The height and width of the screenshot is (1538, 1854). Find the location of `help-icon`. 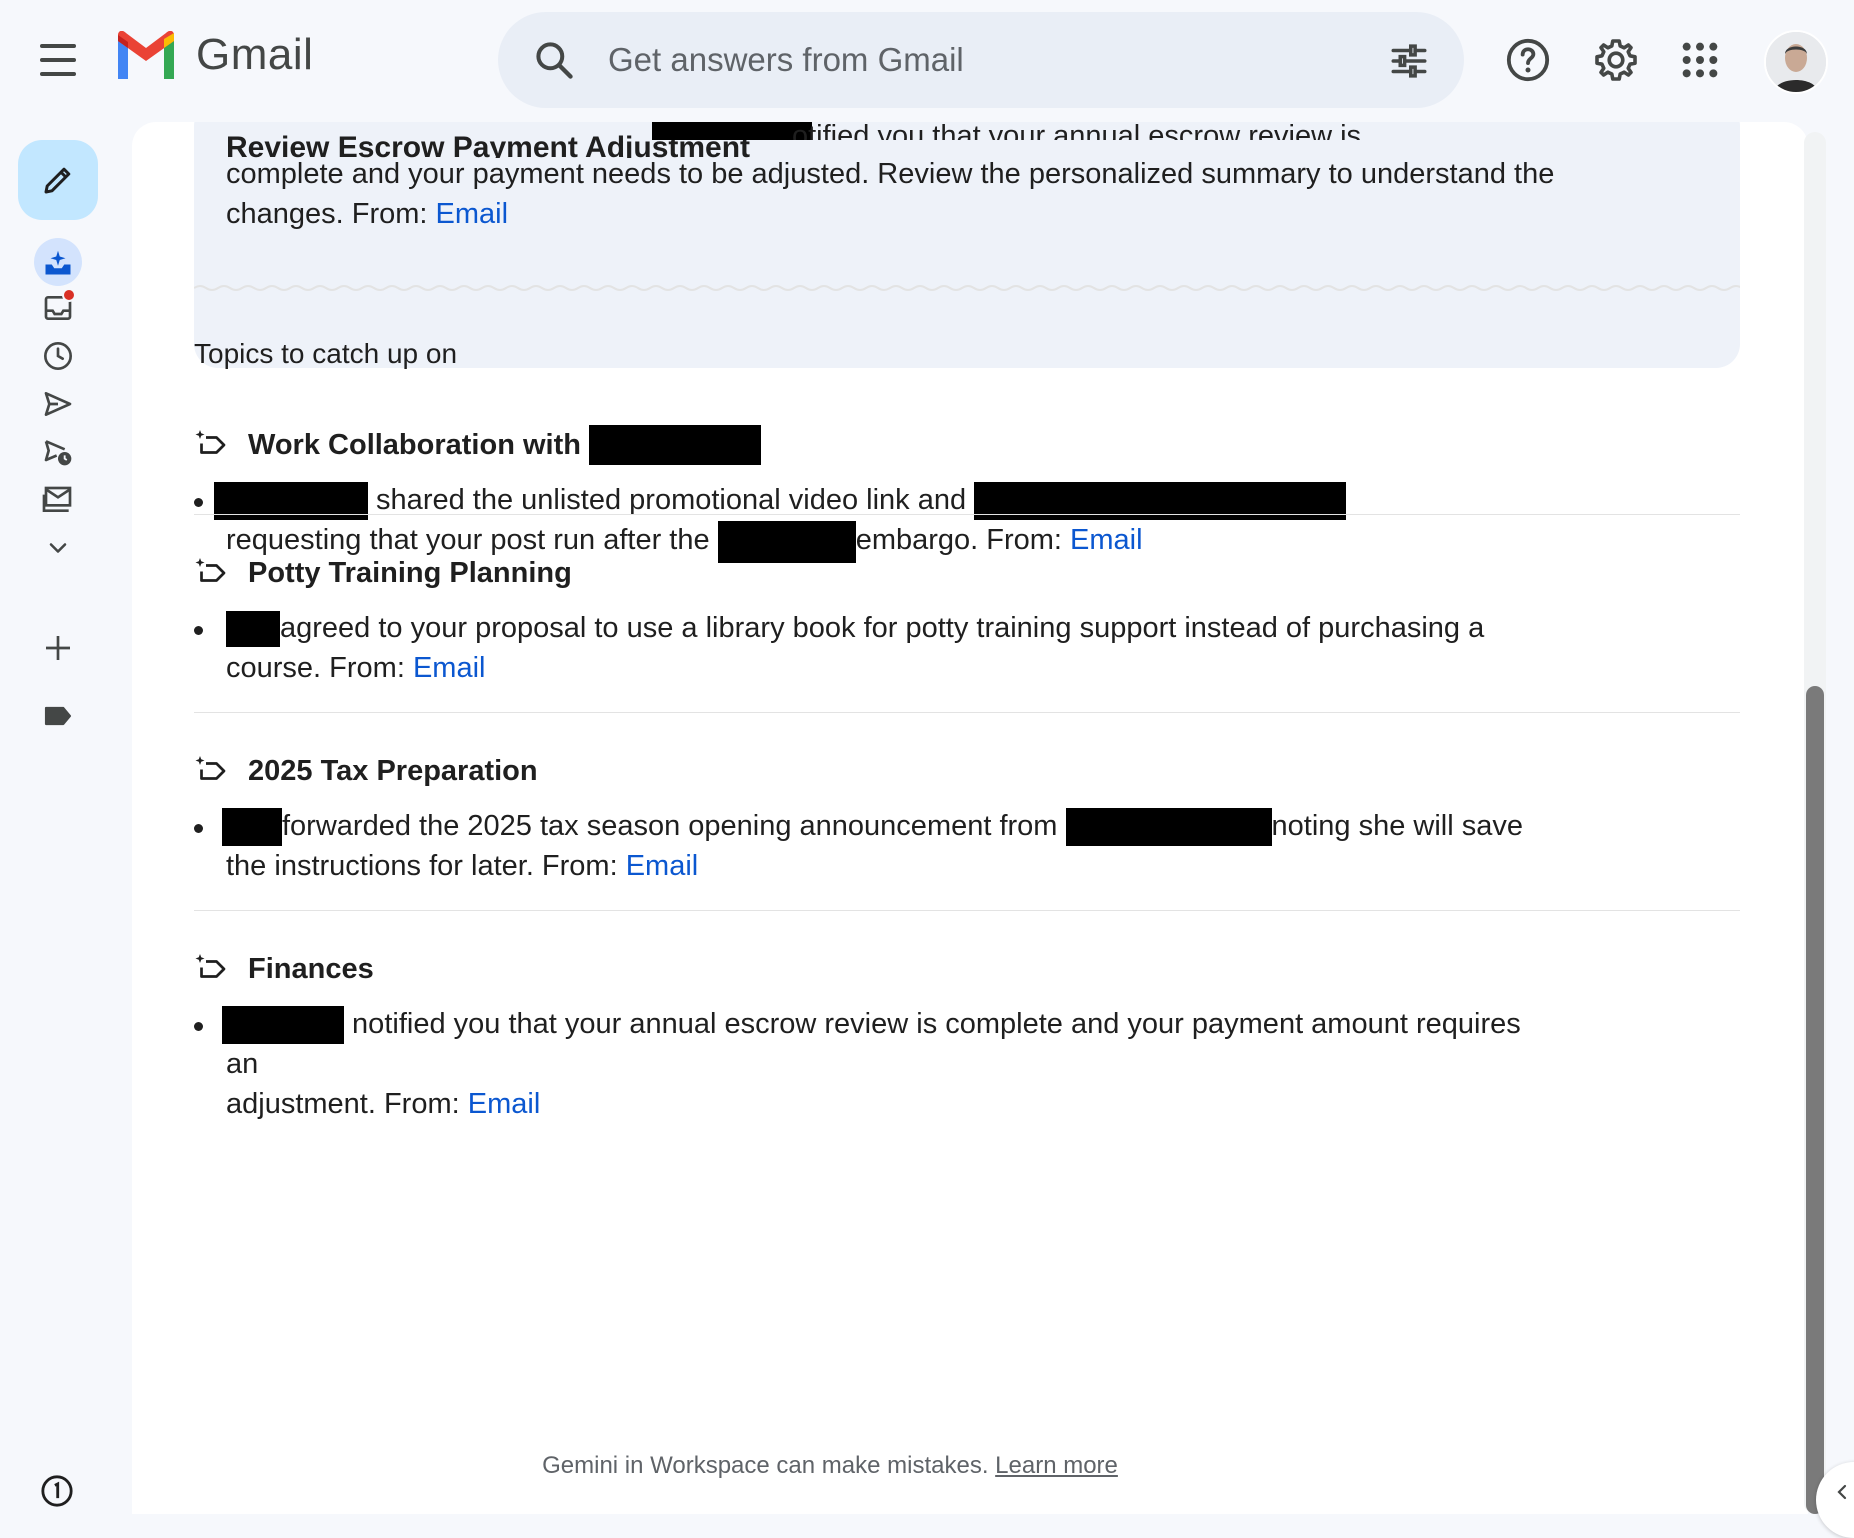

help-icon is located at coordinates (1528, 60).